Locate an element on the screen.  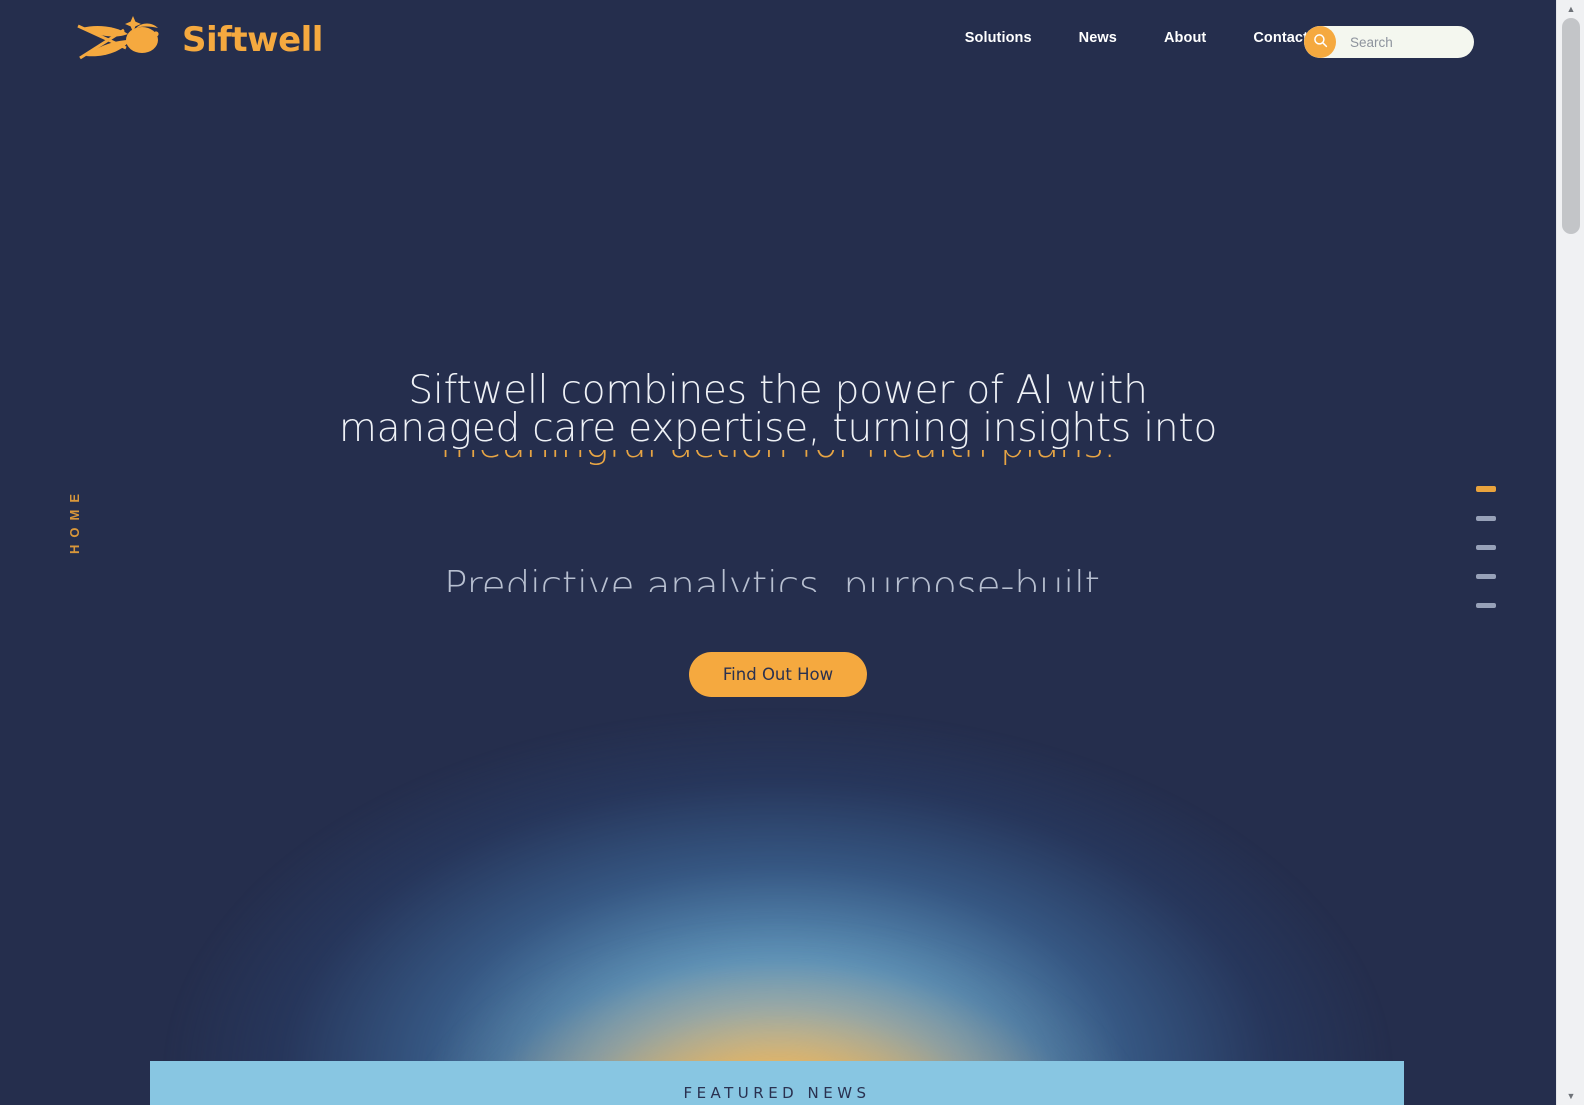
brand-wordmark: Siftwell is located at coordinates (252, 40).